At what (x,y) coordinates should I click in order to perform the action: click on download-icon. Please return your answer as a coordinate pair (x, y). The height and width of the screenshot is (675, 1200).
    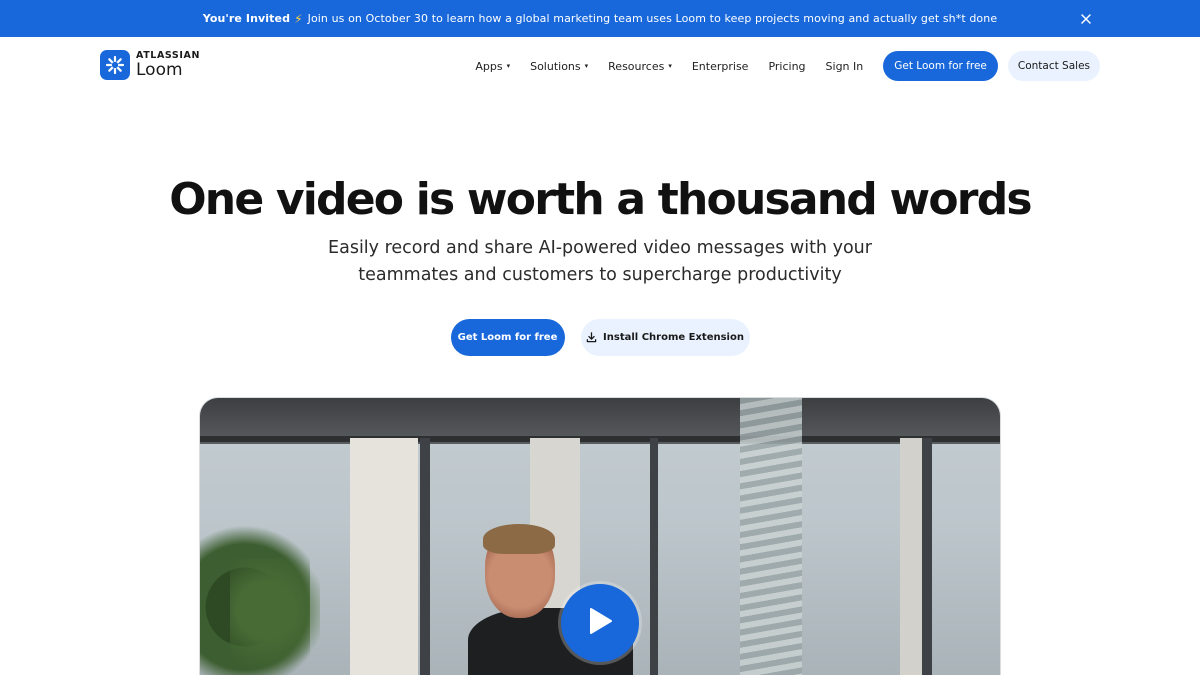
    Looking at the image, I should click on (591, 337).